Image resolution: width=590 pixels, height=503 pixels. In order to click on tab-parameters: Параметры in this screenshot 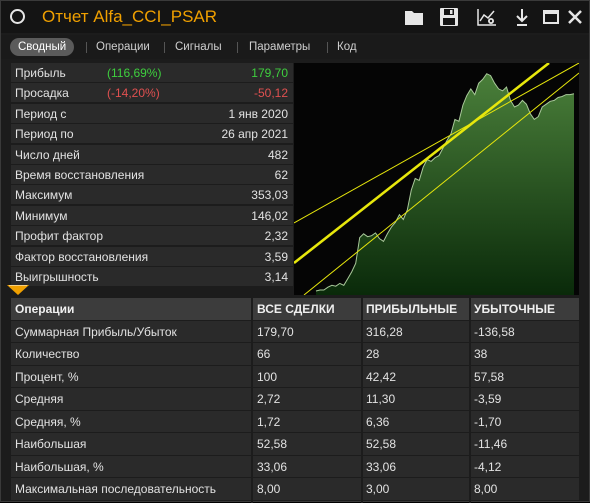, I will do `click(279, 47)`.